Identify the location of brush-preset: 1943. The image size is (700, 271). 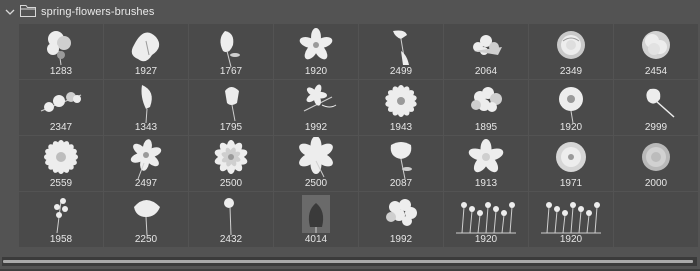
(401, 107).